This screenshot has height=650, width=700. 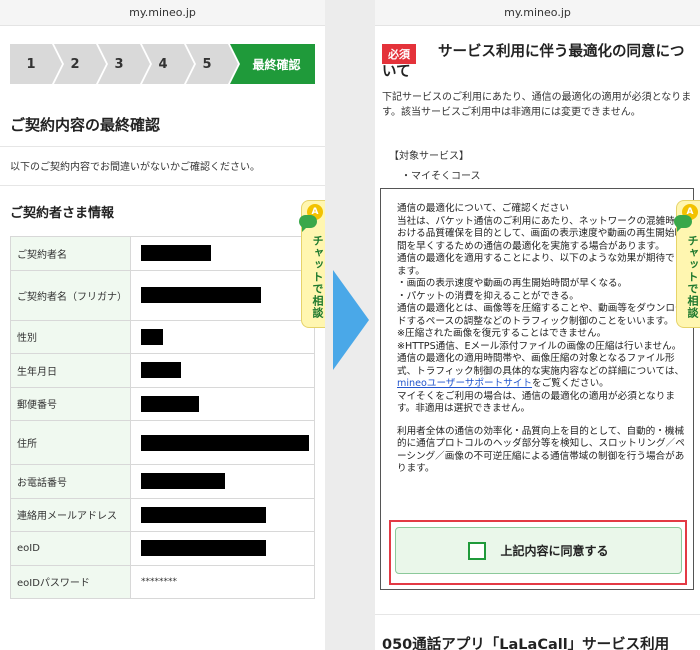 I want to click on notice-bullet: ・画面の表示速度や動画の再生開始時間が早くなる。, so click(x=512, y=283).